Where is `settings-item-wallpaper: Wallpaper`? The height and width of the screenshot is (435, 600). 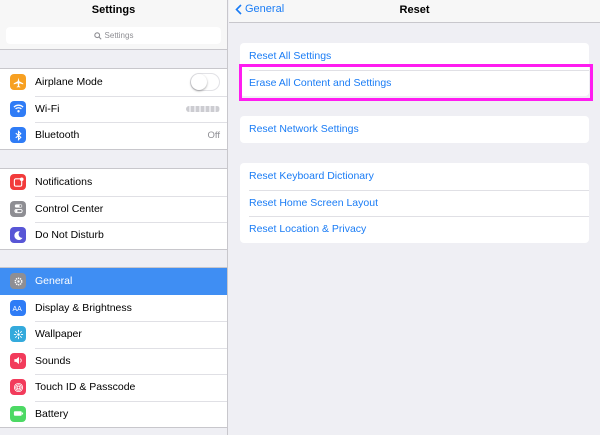
settings-item-wallpaper: Wallpaper is located at coordinates (113, 334).